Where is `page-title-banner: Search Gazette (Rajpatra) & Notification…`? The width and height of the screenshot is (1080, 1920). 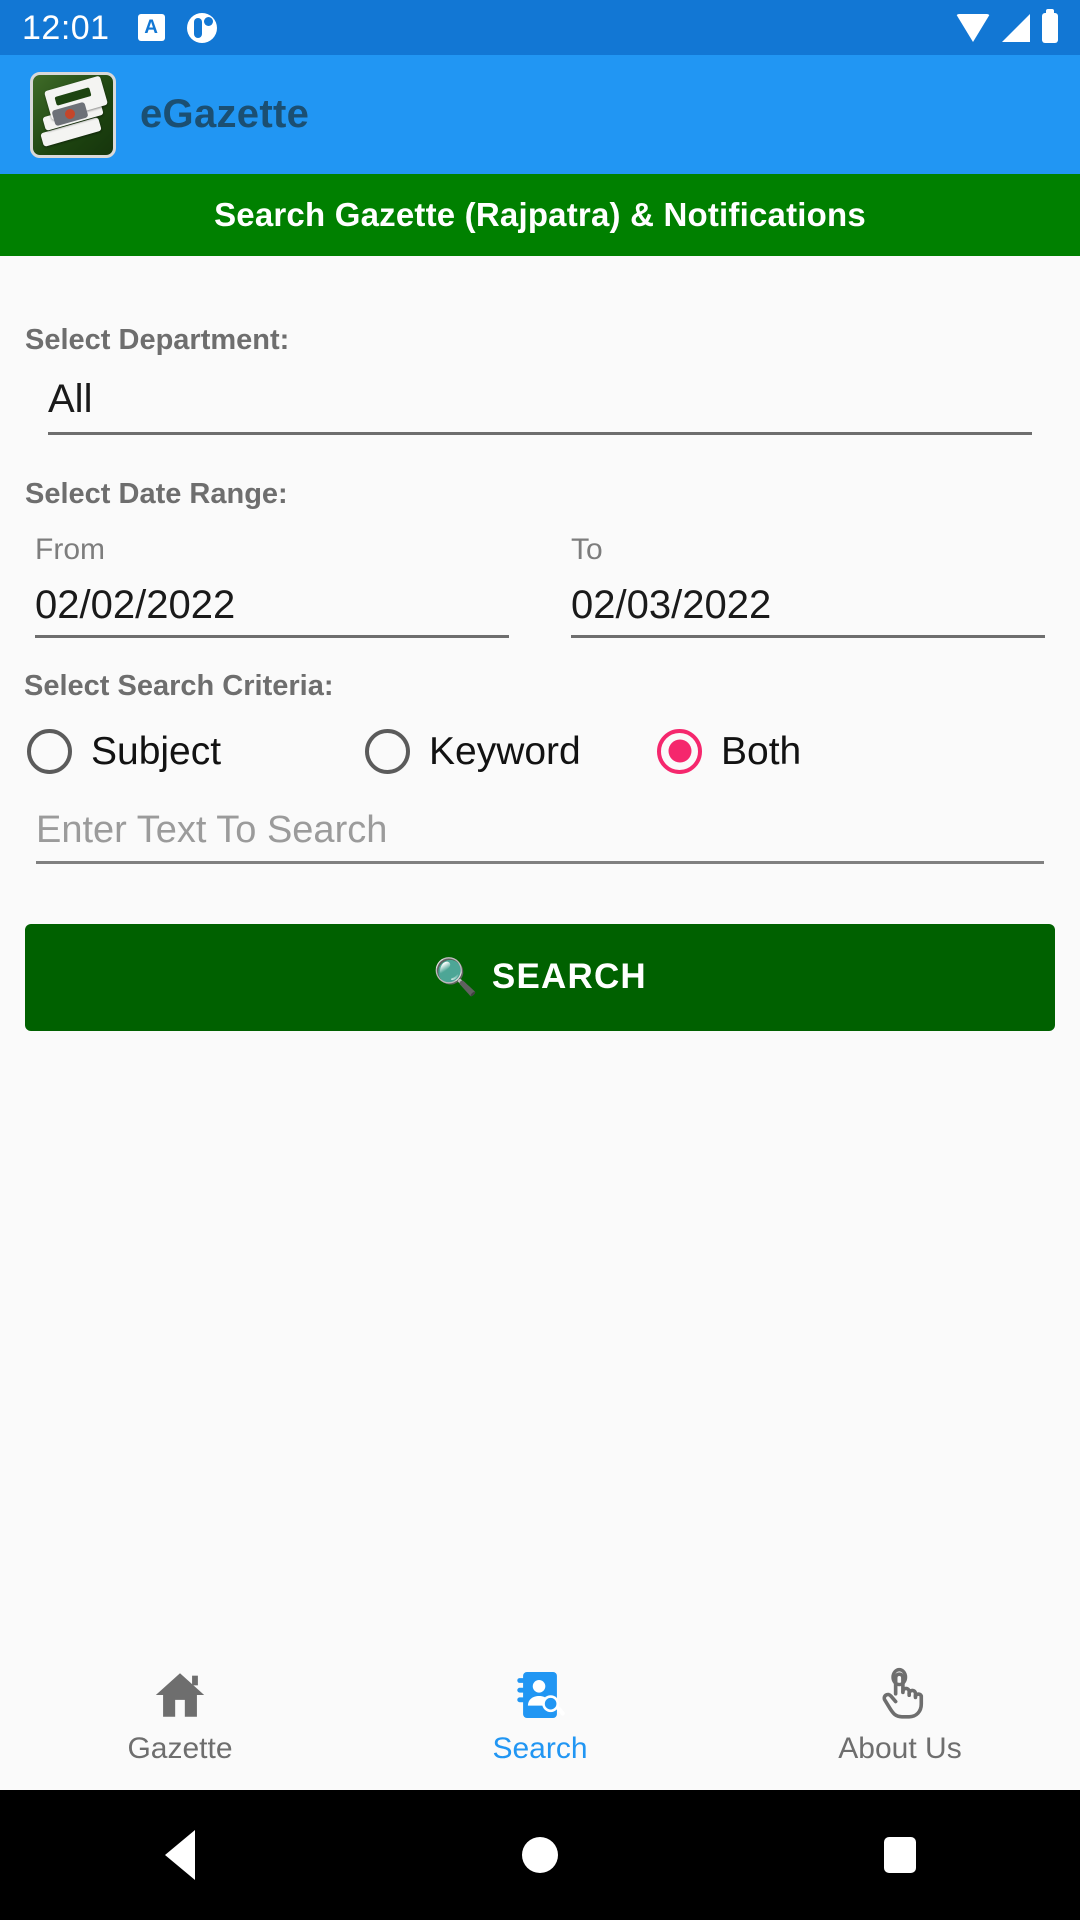
page-title-banner: Search Gazette (Rajpatra) & Notification… is located at coordinates (540, 215).